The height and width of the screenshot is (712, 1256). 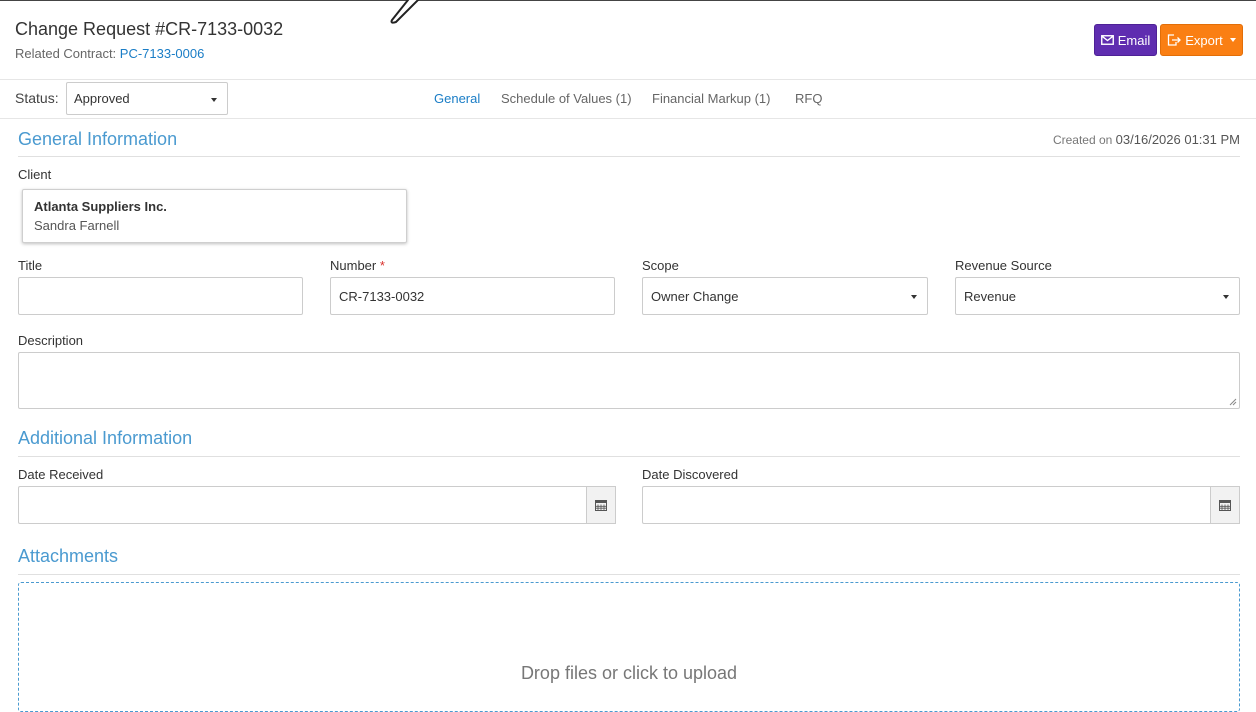 I want to click on envelope-icon, so click(x=1107, y=40).